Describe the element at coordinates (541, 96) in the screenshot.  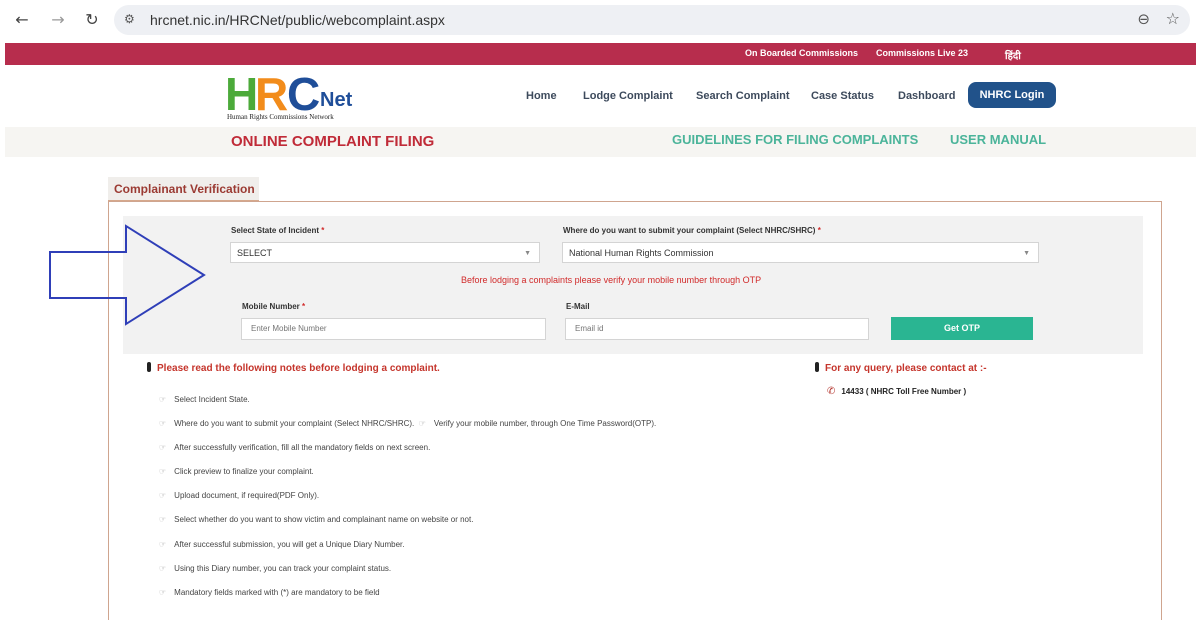
I see `nav-home: Home` at that location.